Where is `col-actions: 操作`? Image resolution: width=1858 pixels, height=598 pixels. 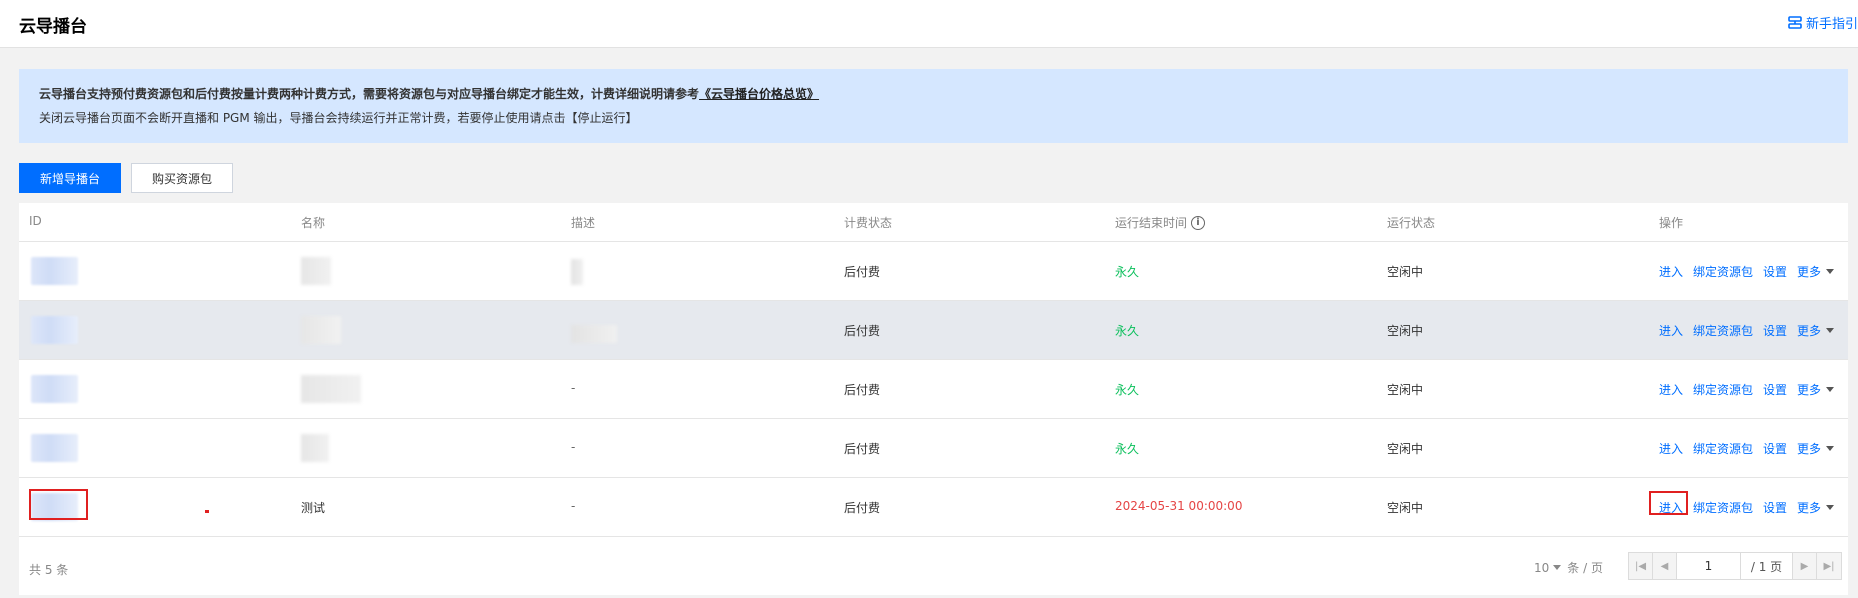
col-actions: 操作 is located at coordinates (1671, 223).